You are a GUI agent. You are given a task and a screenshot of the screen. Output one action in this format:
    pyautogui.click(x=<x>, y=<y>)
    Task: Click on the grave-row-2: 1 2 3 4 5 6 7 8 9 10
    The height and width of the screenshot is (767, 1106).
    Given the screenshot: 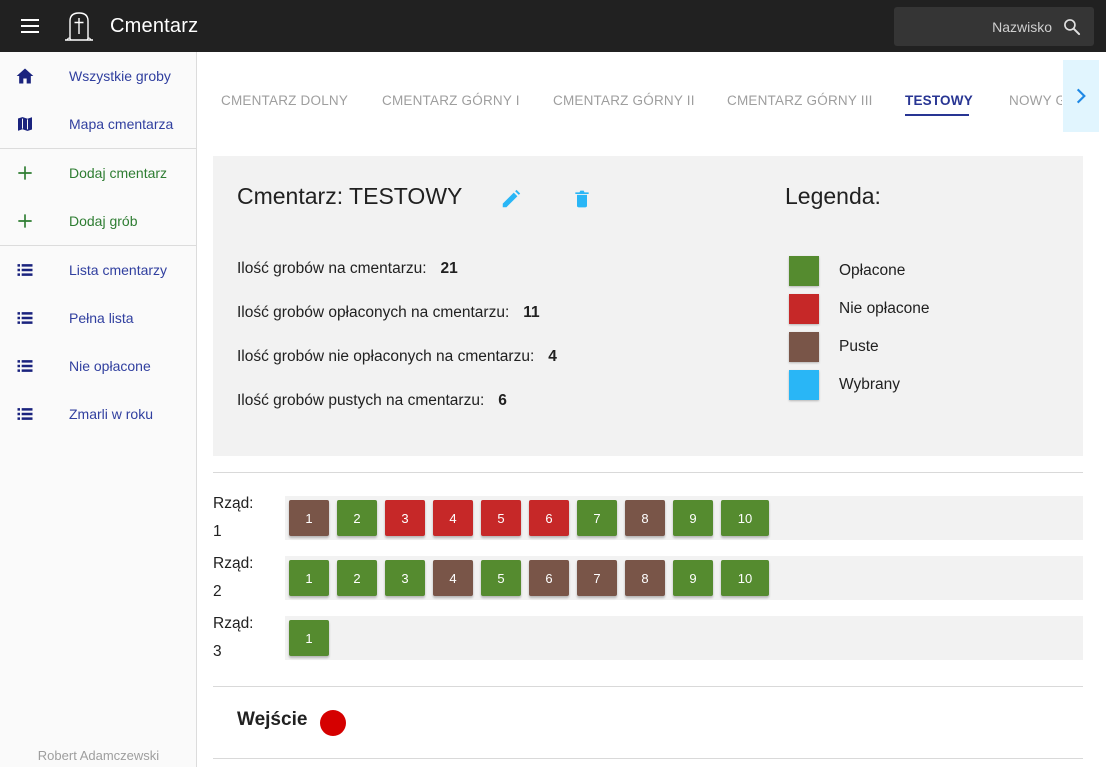 What is the action you would take?
    pyautogui.click(x=684, y=578)
    